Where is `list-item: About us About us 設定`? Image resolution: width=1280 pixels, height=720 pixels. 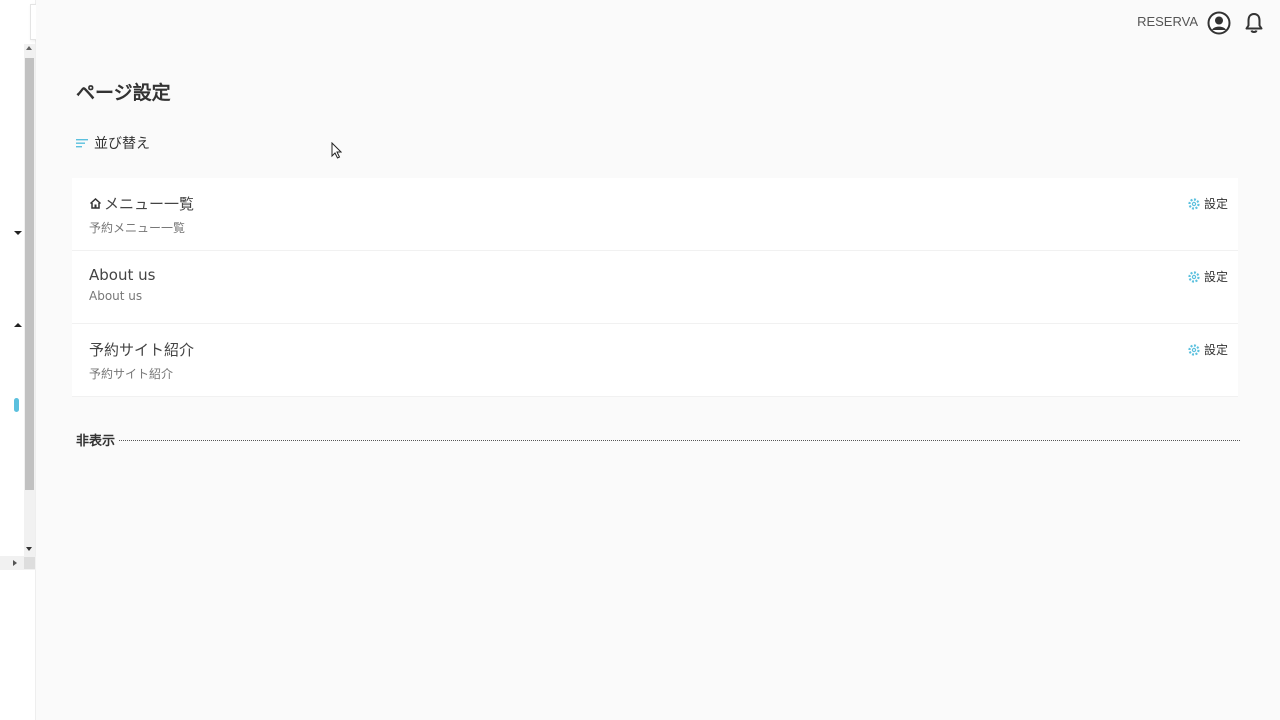
list-item: About us About us 設定 is located at coordinates (655, 287).